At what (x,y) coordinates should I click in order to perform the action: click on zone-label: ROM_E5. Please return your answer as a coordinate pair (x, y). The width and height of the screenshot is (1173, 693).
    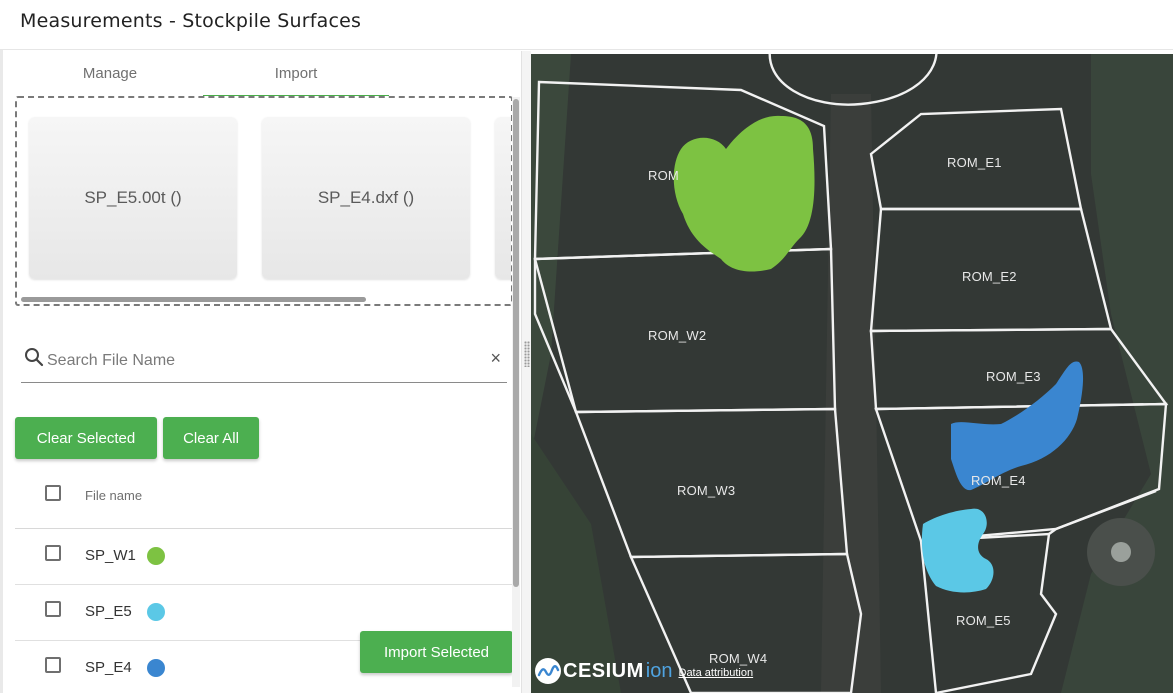
    Looking at the image, I should click on (983, 620).